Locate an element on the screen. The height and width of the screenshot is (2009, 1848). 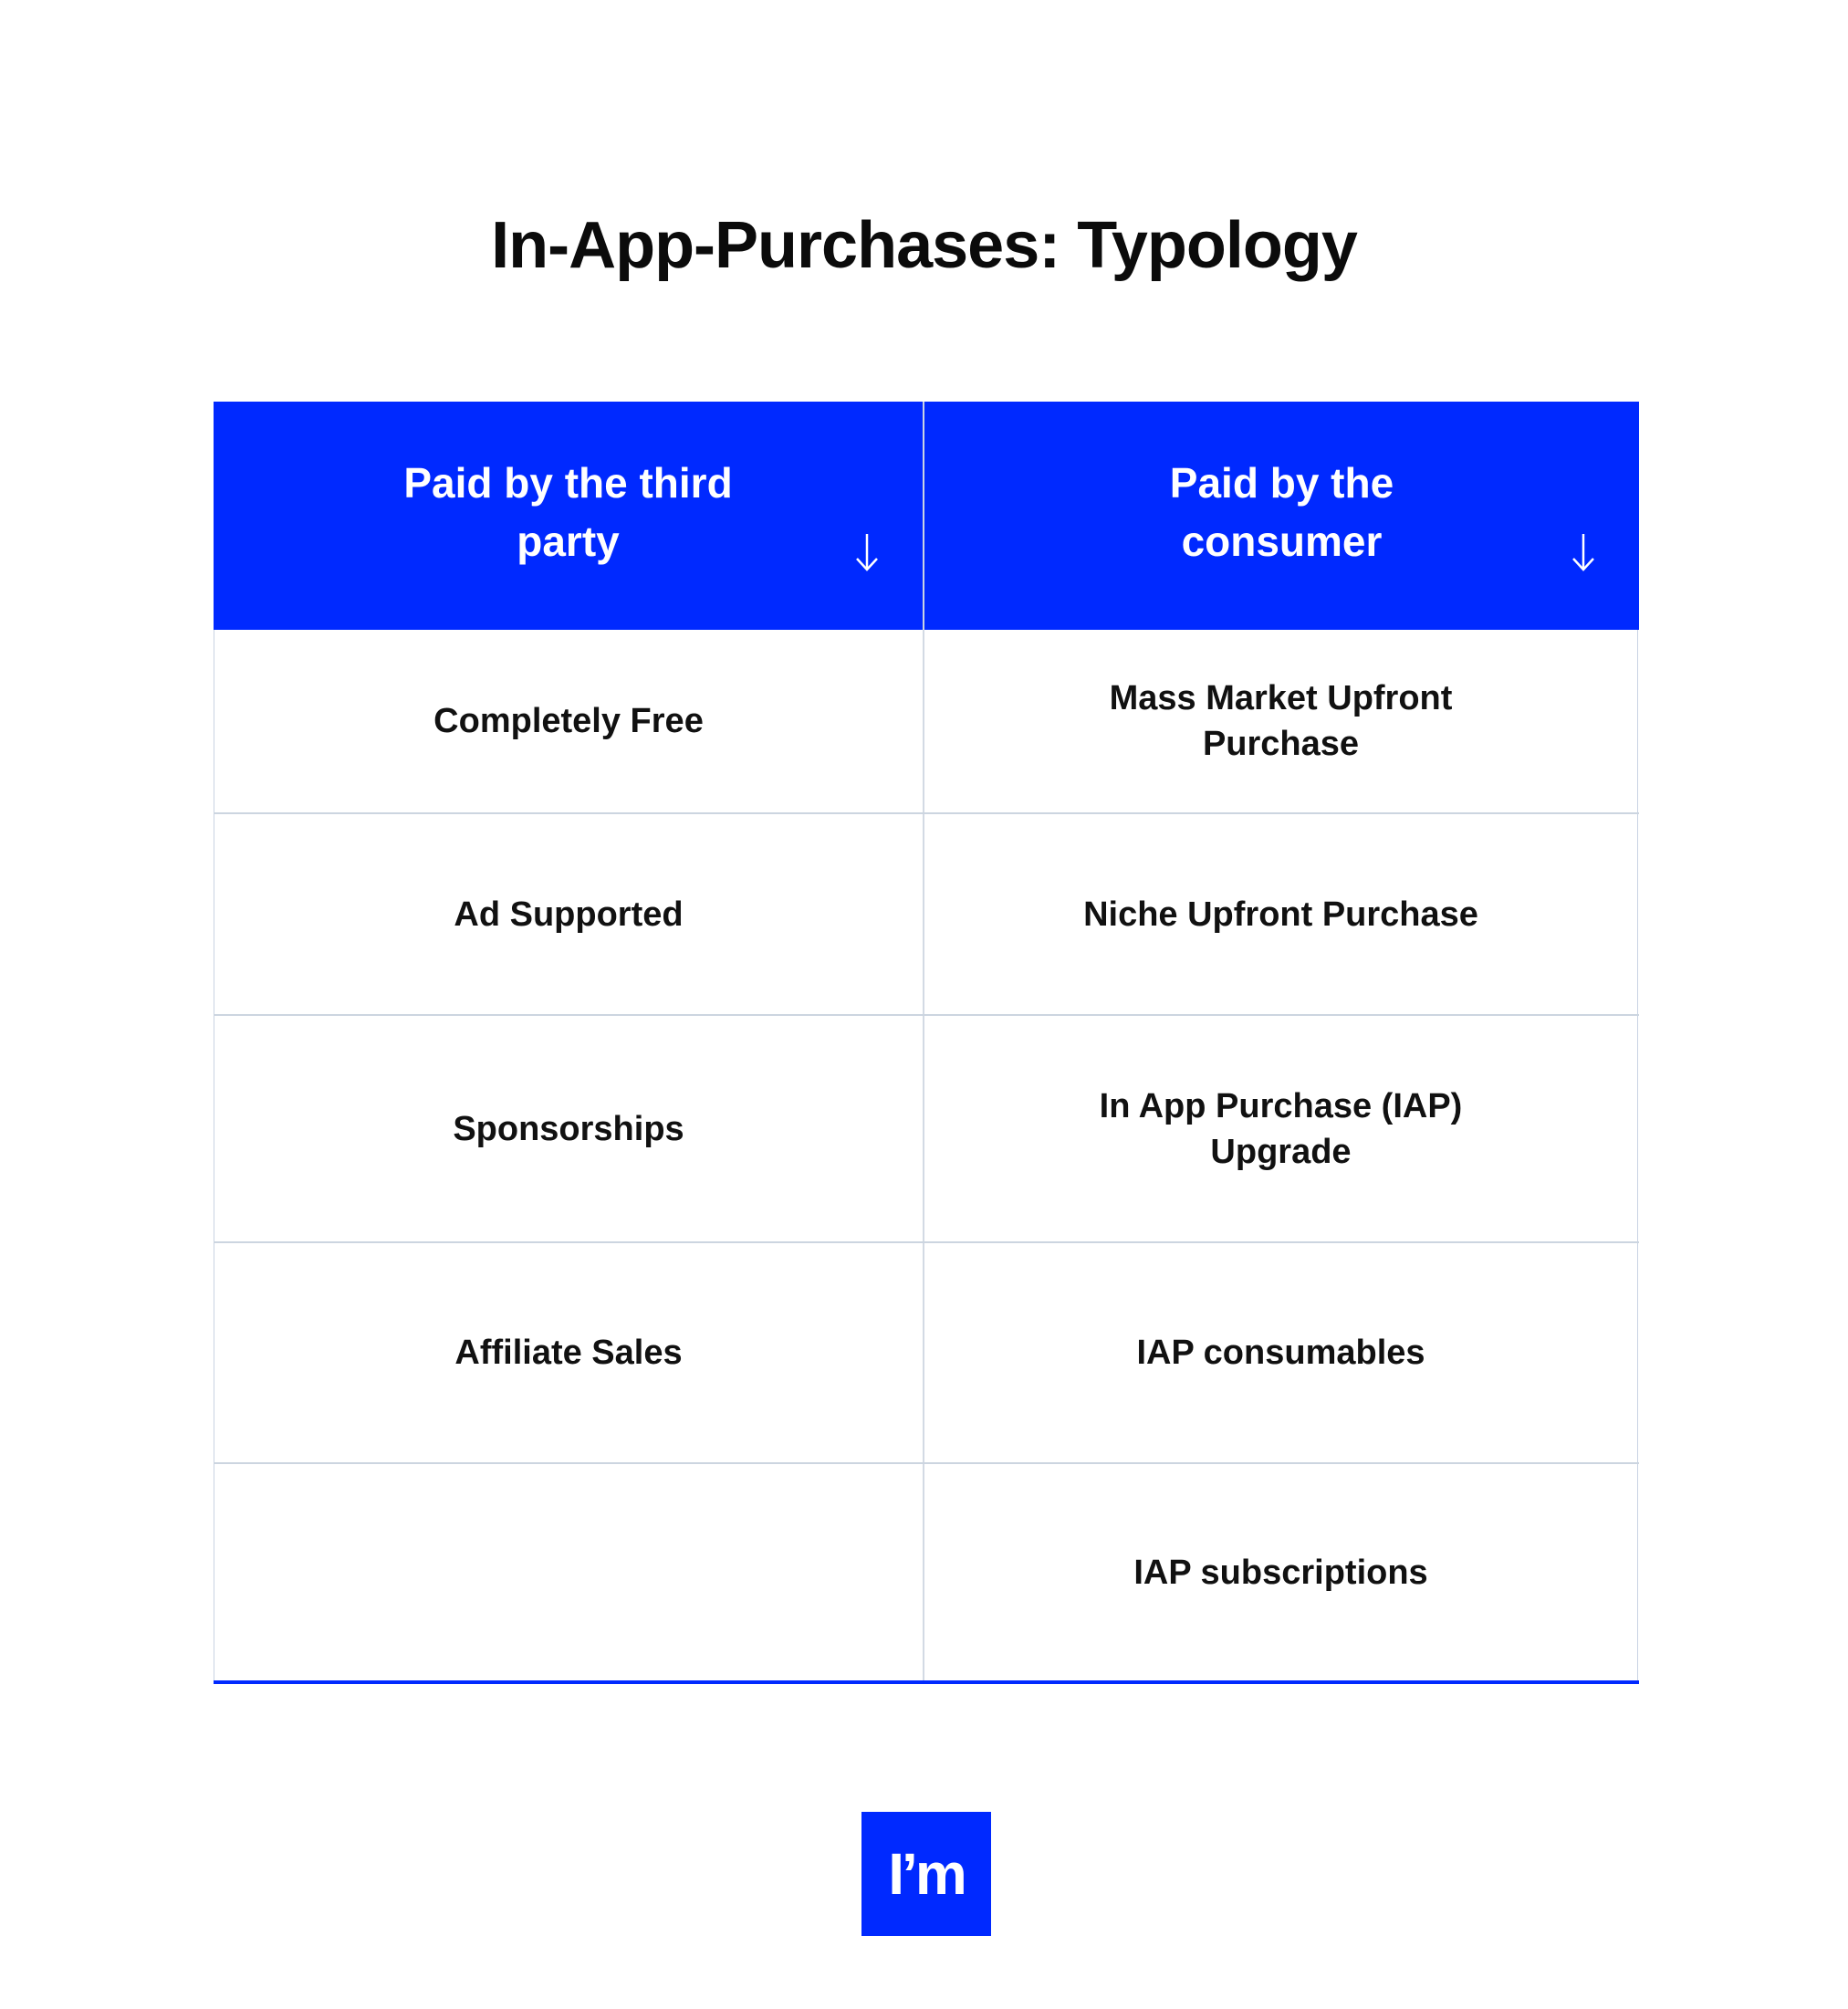
brand-logo: I’m is located at coordinates (926, 1874).